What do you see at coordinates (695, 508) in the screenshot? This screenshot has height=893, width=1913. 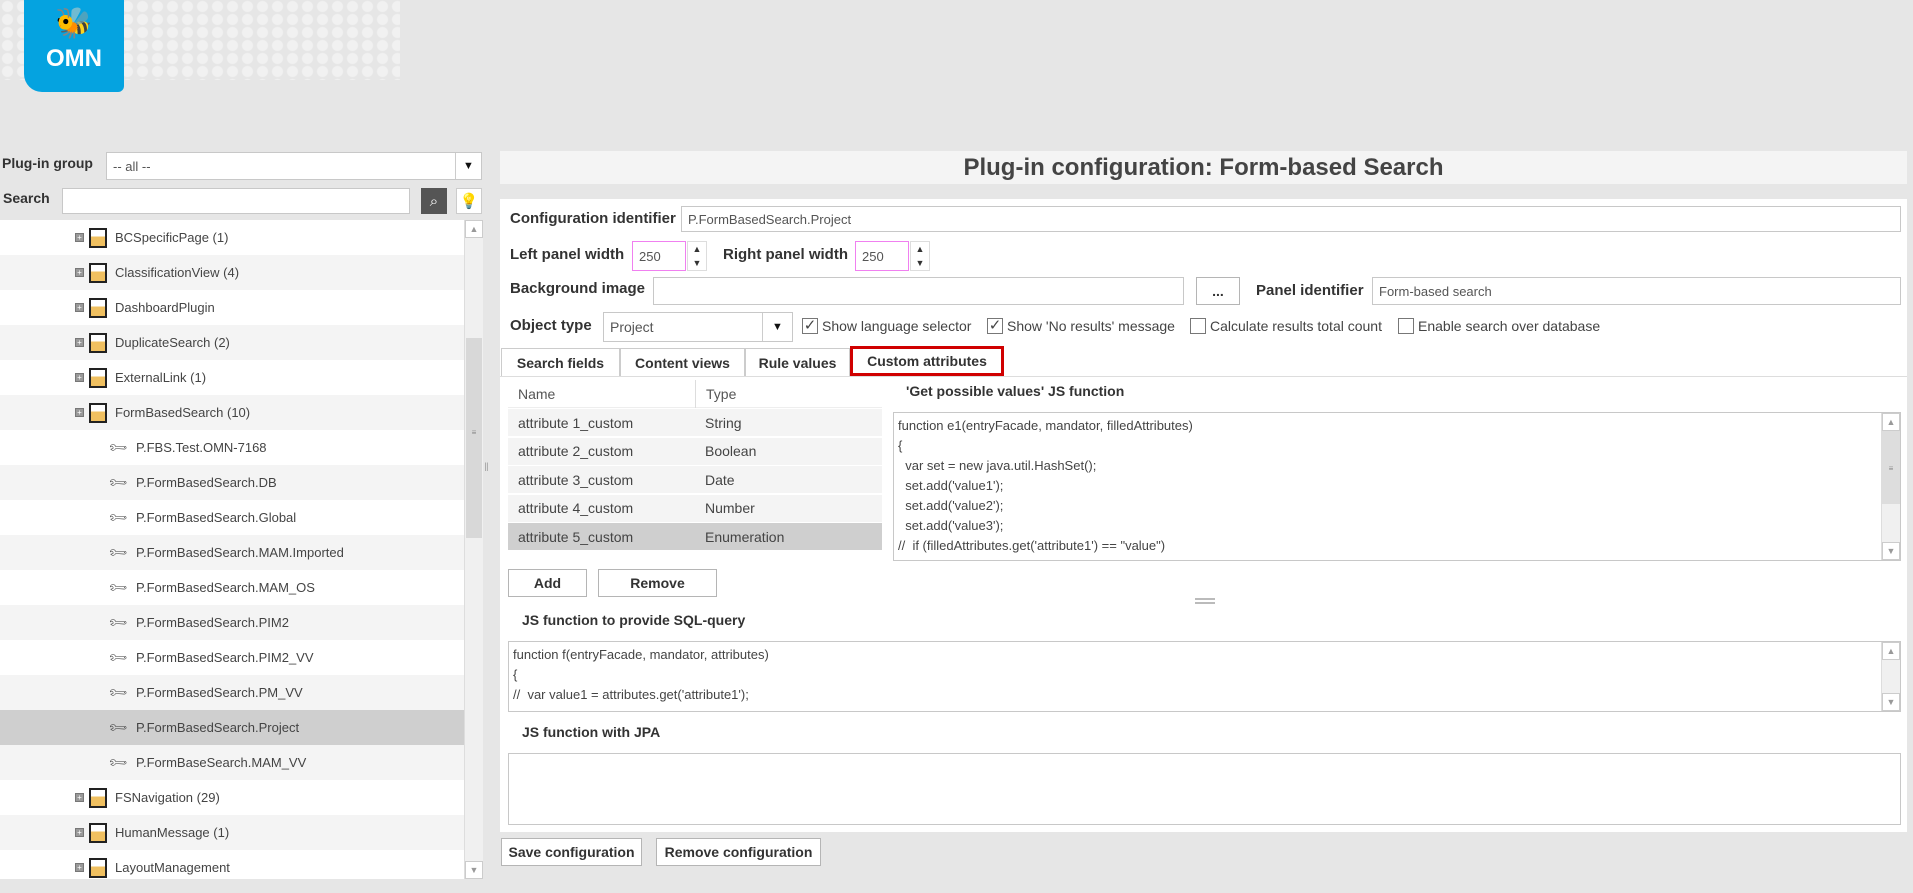 I see `table-row: attribute 4_custom Number` at bounding box center [695, 508].